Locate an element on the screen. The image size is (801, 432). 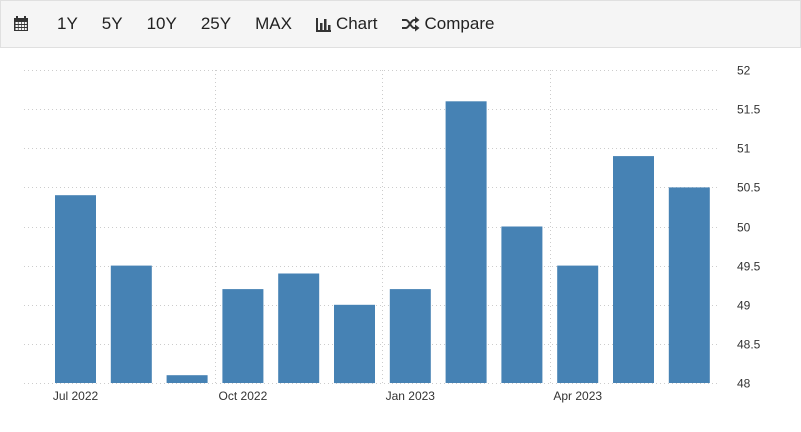
range-max-button: MAX is located at coordinates (273, 24).